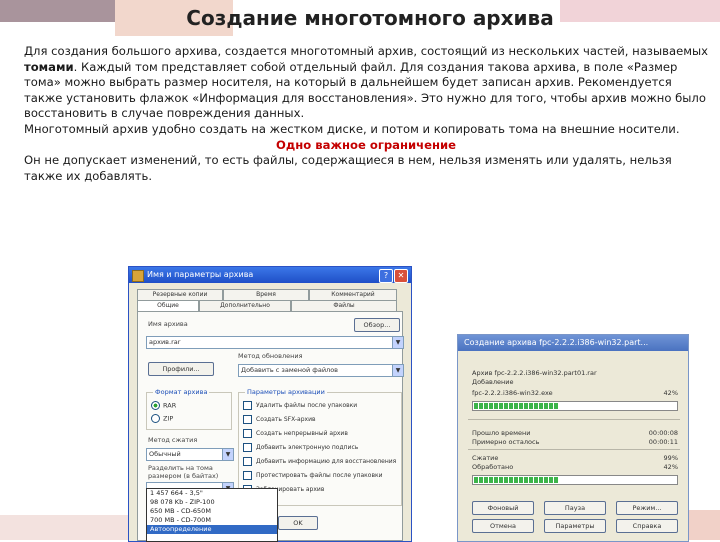 The image size is (720, 542). I want to click on winrar-icon, so click(138, 276).